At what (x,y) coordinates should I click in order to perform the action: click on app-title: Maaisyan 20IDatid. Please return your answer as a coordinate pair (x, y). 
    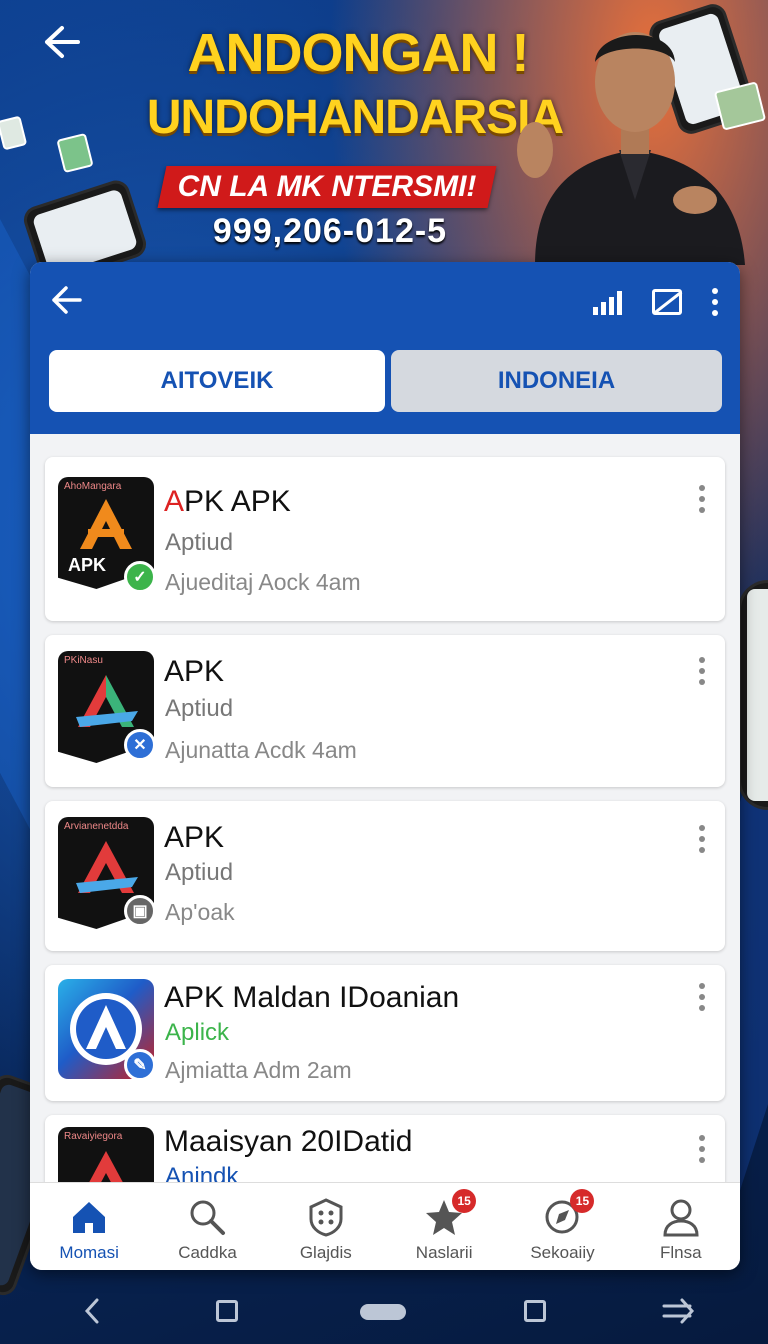
    Looking at the image, I should click on (288, 1141).